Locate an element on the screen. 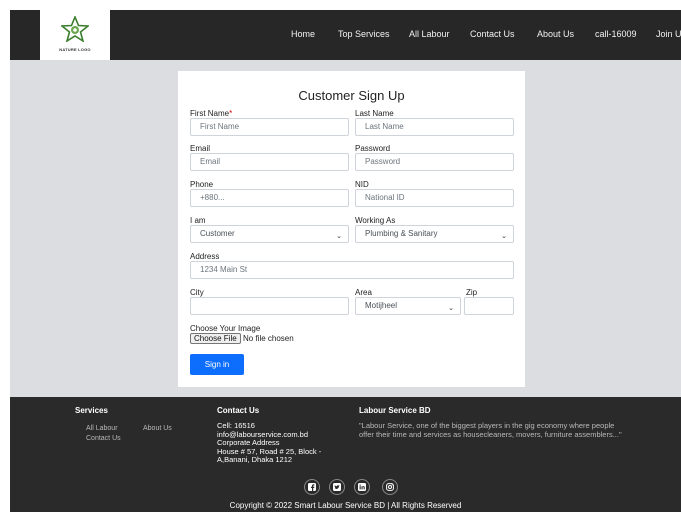 This screenshot has width=681, height=512. password-label: Password is located at coordinates (373, 148).